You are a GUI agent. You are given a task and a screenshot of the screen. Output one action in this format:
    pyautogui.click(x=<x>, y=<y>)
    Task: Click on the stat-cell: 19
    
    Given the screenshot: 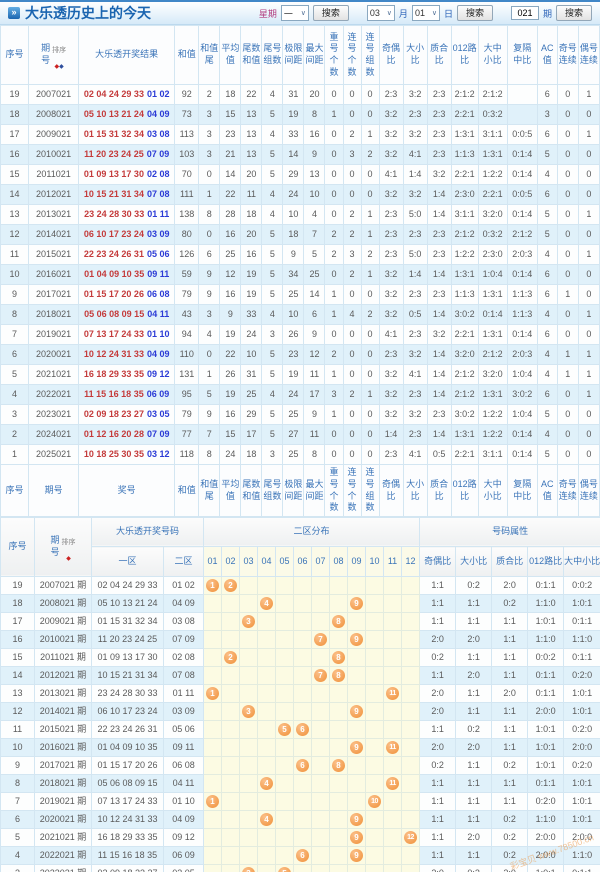 What is the action you would take?
    pyautogui.click(x=230, y=335)
    